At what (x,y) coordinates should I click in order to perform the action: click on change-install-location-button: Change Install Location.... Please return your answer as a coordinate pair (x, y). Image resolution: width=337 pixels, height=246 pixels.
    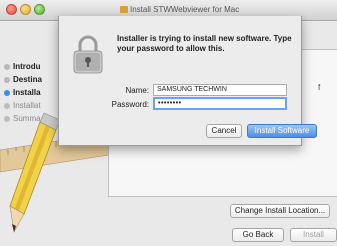
    Looking at the image, I should click on (280, 211).